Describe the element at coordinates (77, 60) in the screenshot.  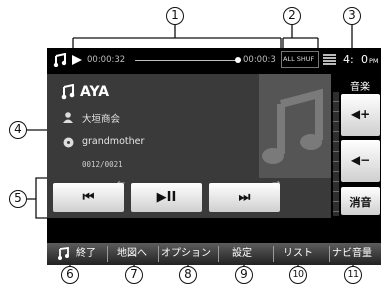
I see `play-status-icon` at that location.